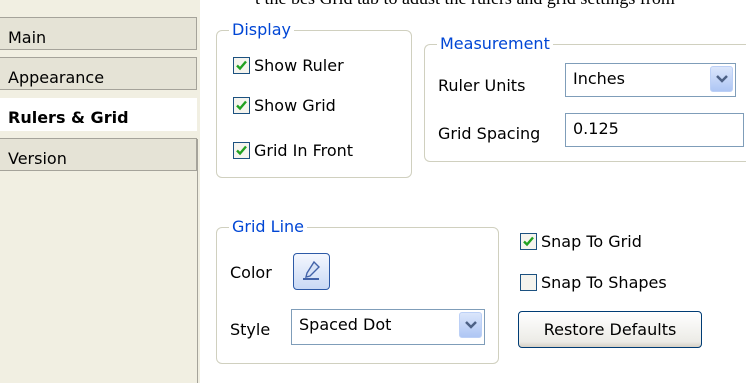 Image resolution: width=746 pixels, height=383 pixels. Describe the element at coordinates (98, 73) in the screenshot. I see `tab-appearance: Appearance` at that location.